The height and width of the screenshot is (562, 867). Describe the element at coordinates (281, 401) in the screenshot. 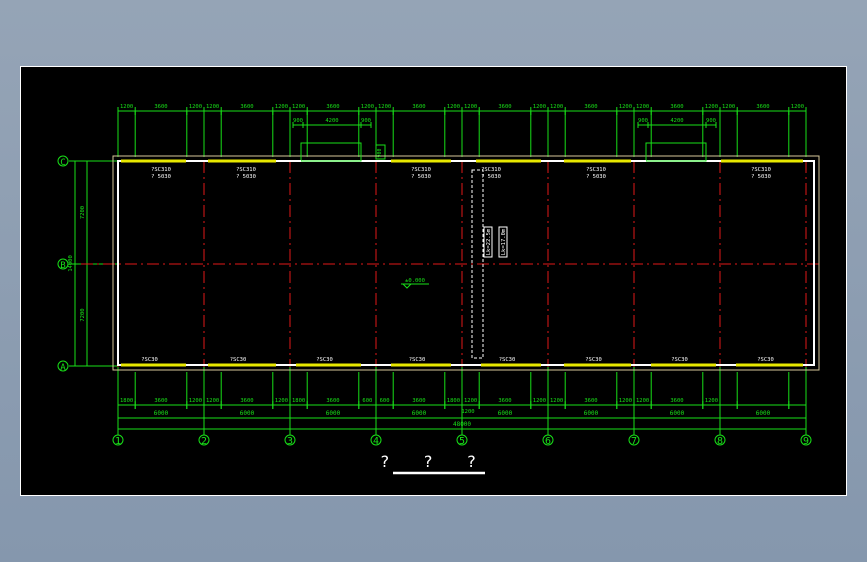

I see `bottom-dim-row1-label-6: 1200` at that location.